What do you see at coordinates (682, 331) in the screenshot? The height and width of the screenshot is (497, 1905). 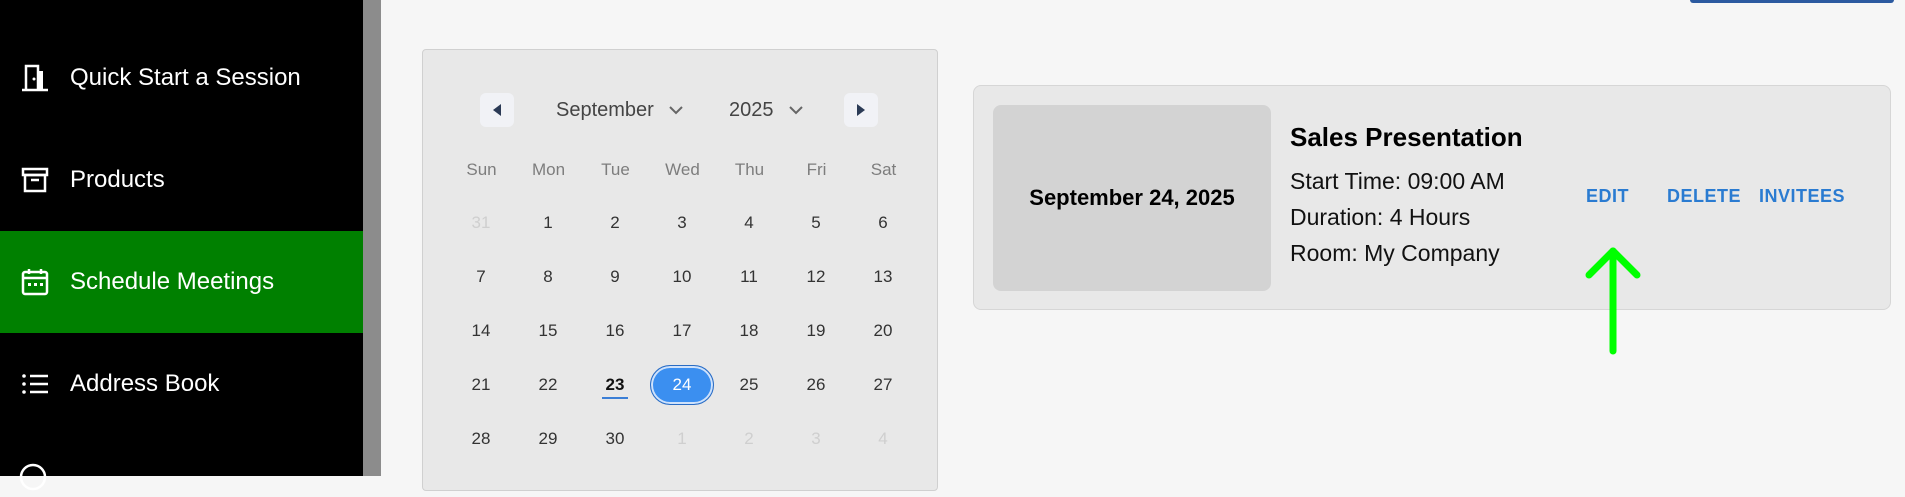 I see `calendar-day: 17` at bounding box center [682, 331].